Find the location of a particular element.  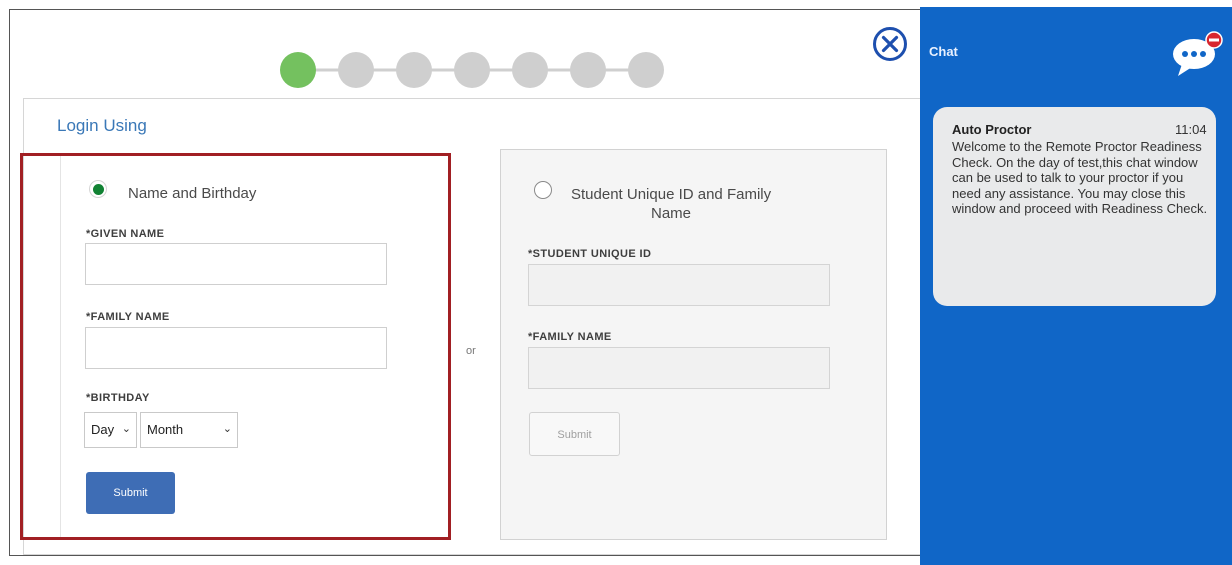

student-id-label-line1: Student Unique ID and Family is located at coordinates (671, 194).